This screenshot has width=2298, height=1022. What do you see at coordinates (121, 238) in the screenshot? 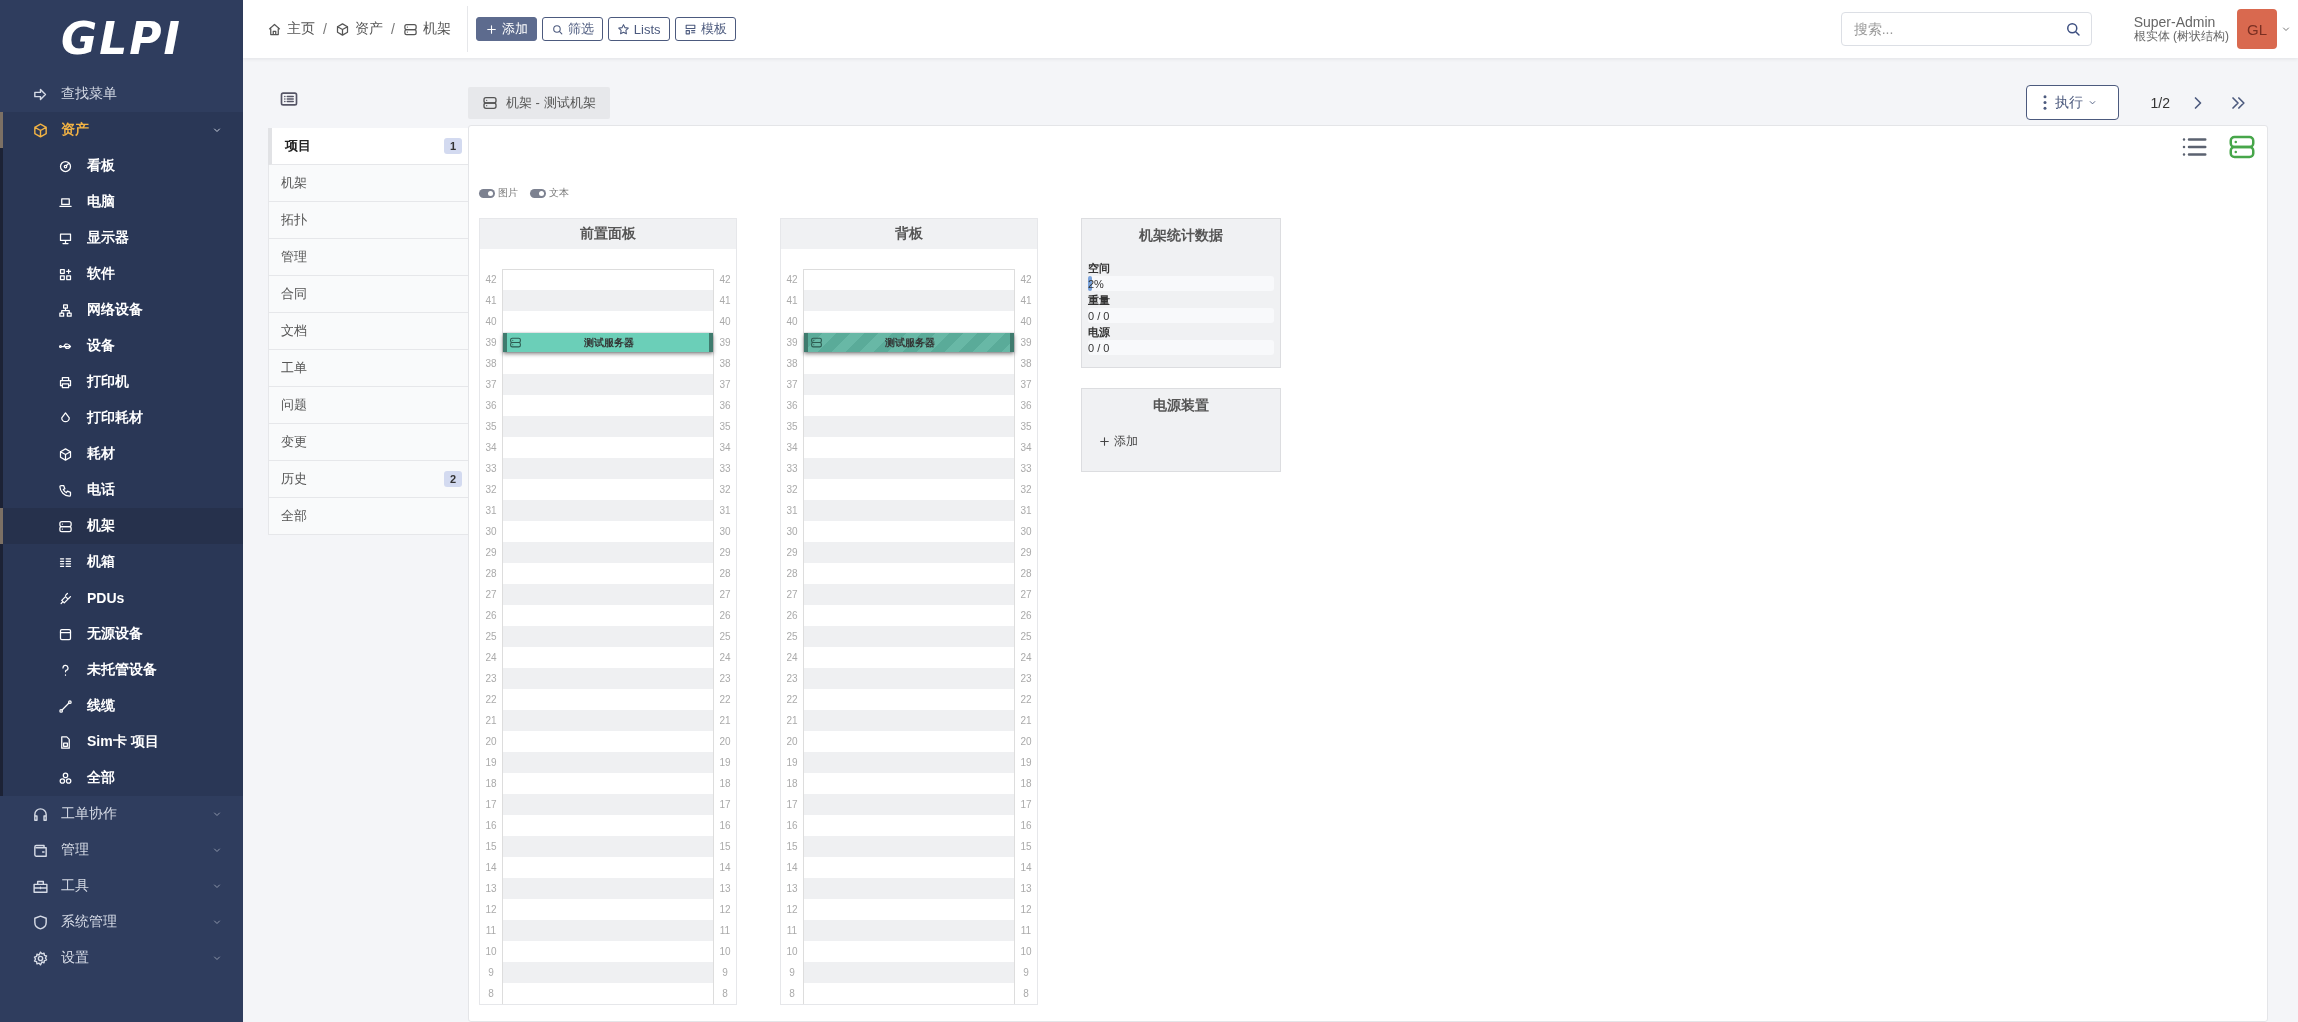
I see `submenu-item: 显示器` at bounding box center [121, 238].